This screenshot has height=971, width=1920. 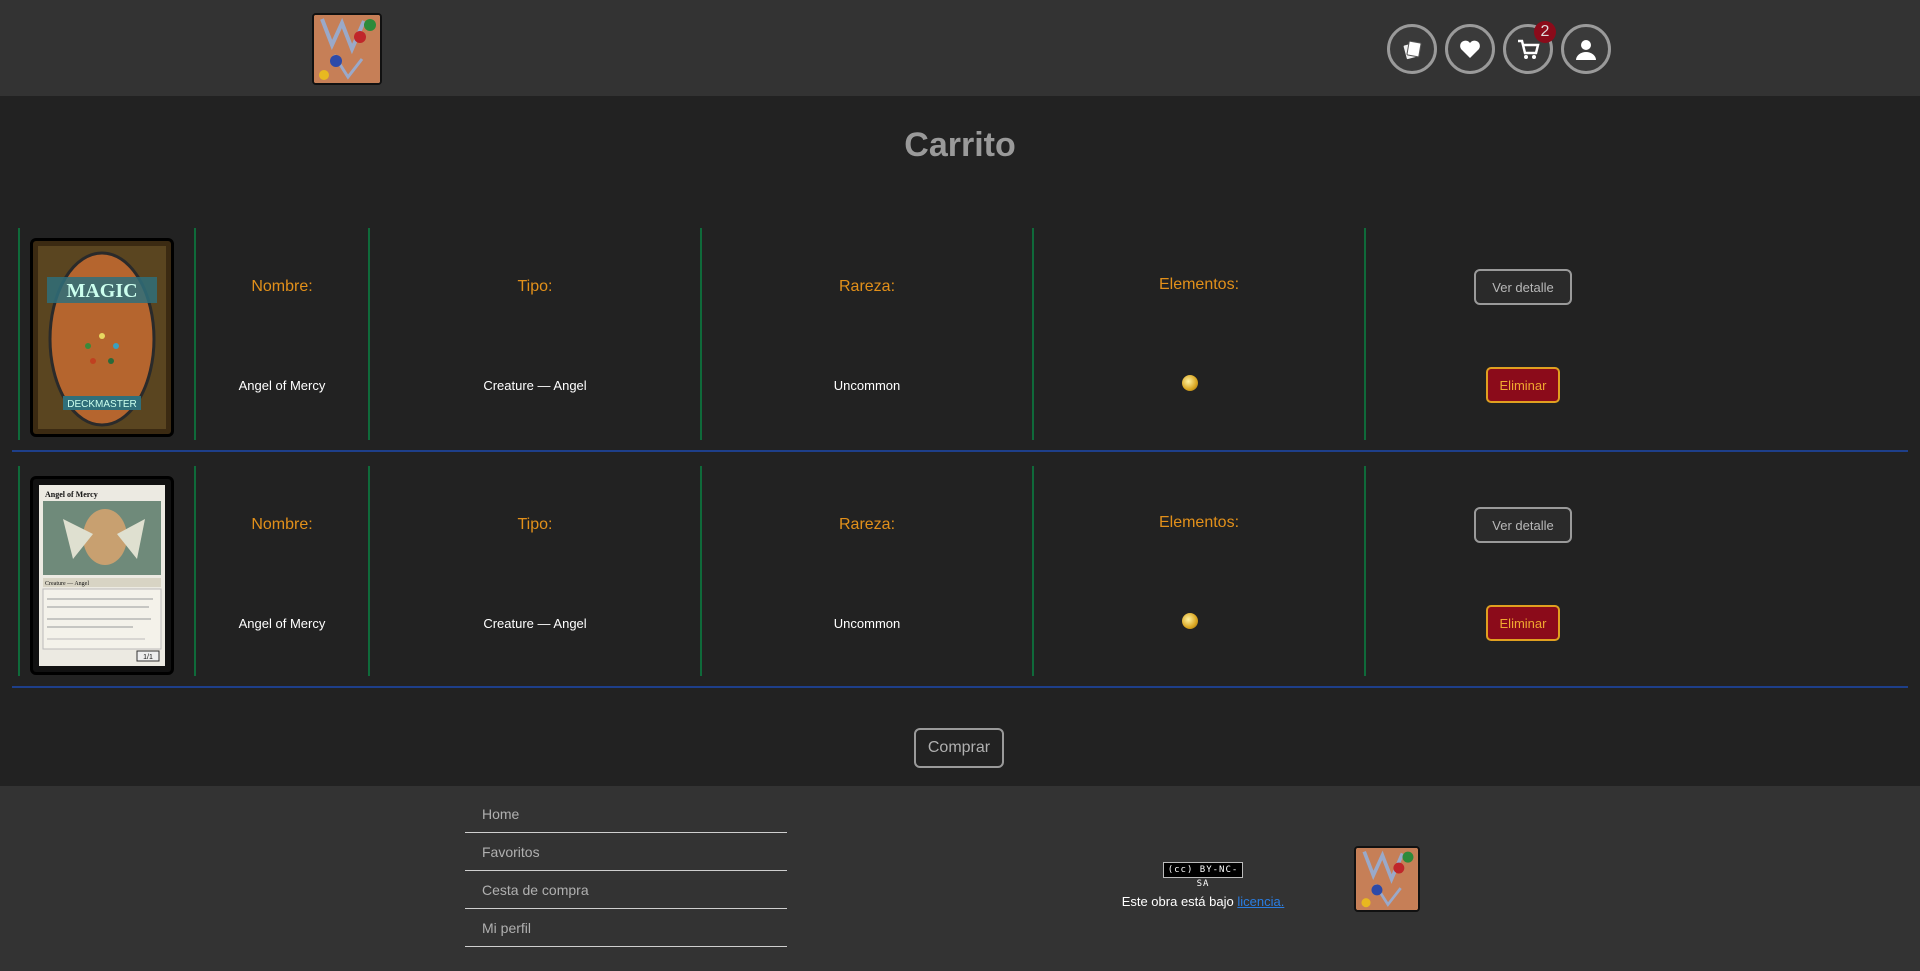 I want to click on cart-button: 2, so click(x=1529, y=47).